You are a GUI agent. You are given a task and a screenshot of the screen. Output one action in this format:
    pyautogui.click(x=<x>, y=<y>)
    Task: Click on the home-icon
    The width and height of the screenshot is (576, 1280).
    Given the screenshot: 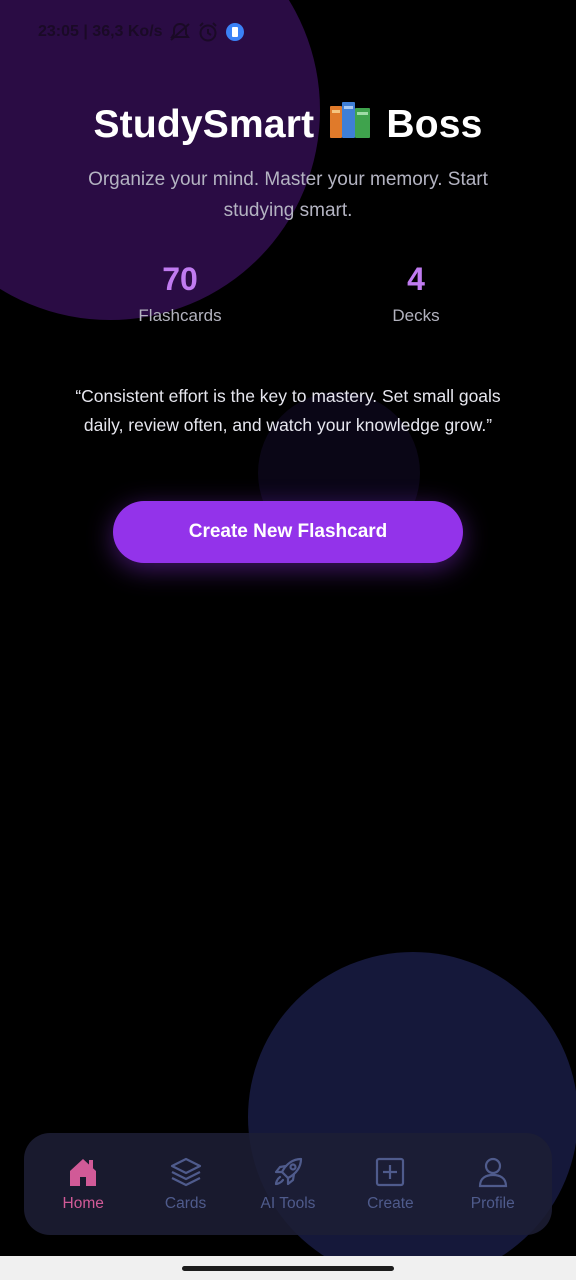 What is the action you would take?
    pyautogui.click(x=83, y=1172)
    